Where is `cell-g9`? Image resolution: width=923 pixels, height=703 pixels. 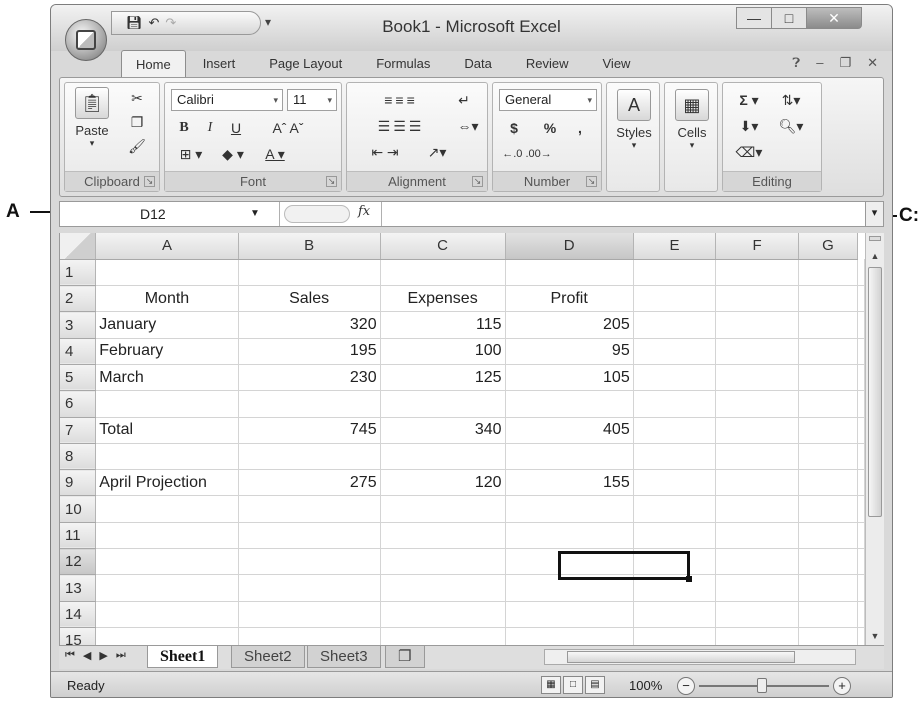
cell-g9 is located at coordinates (828, 483).